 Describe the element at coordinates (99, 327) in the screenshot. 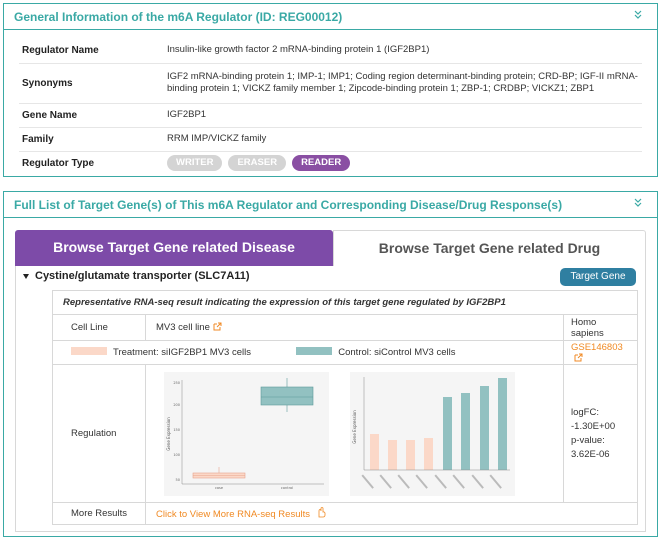

I see `cell-line-label: Cell Line` at that location.